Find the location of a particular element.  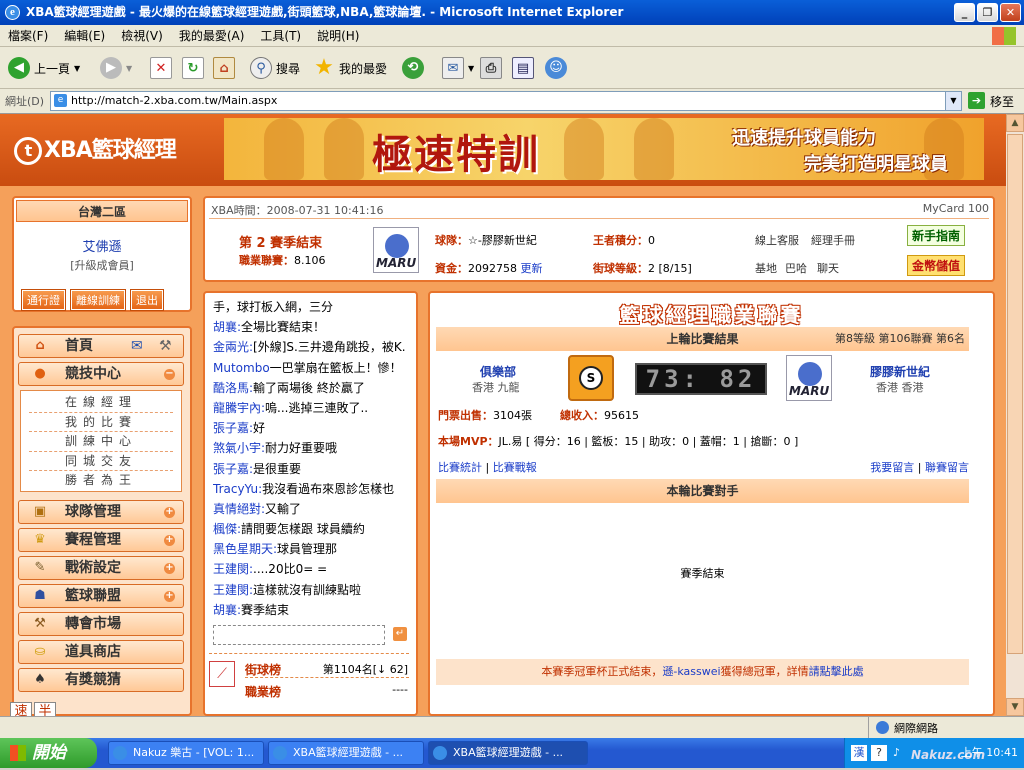

menu-favorites: 我的最愛(A) is located at coordinates (212, 36).